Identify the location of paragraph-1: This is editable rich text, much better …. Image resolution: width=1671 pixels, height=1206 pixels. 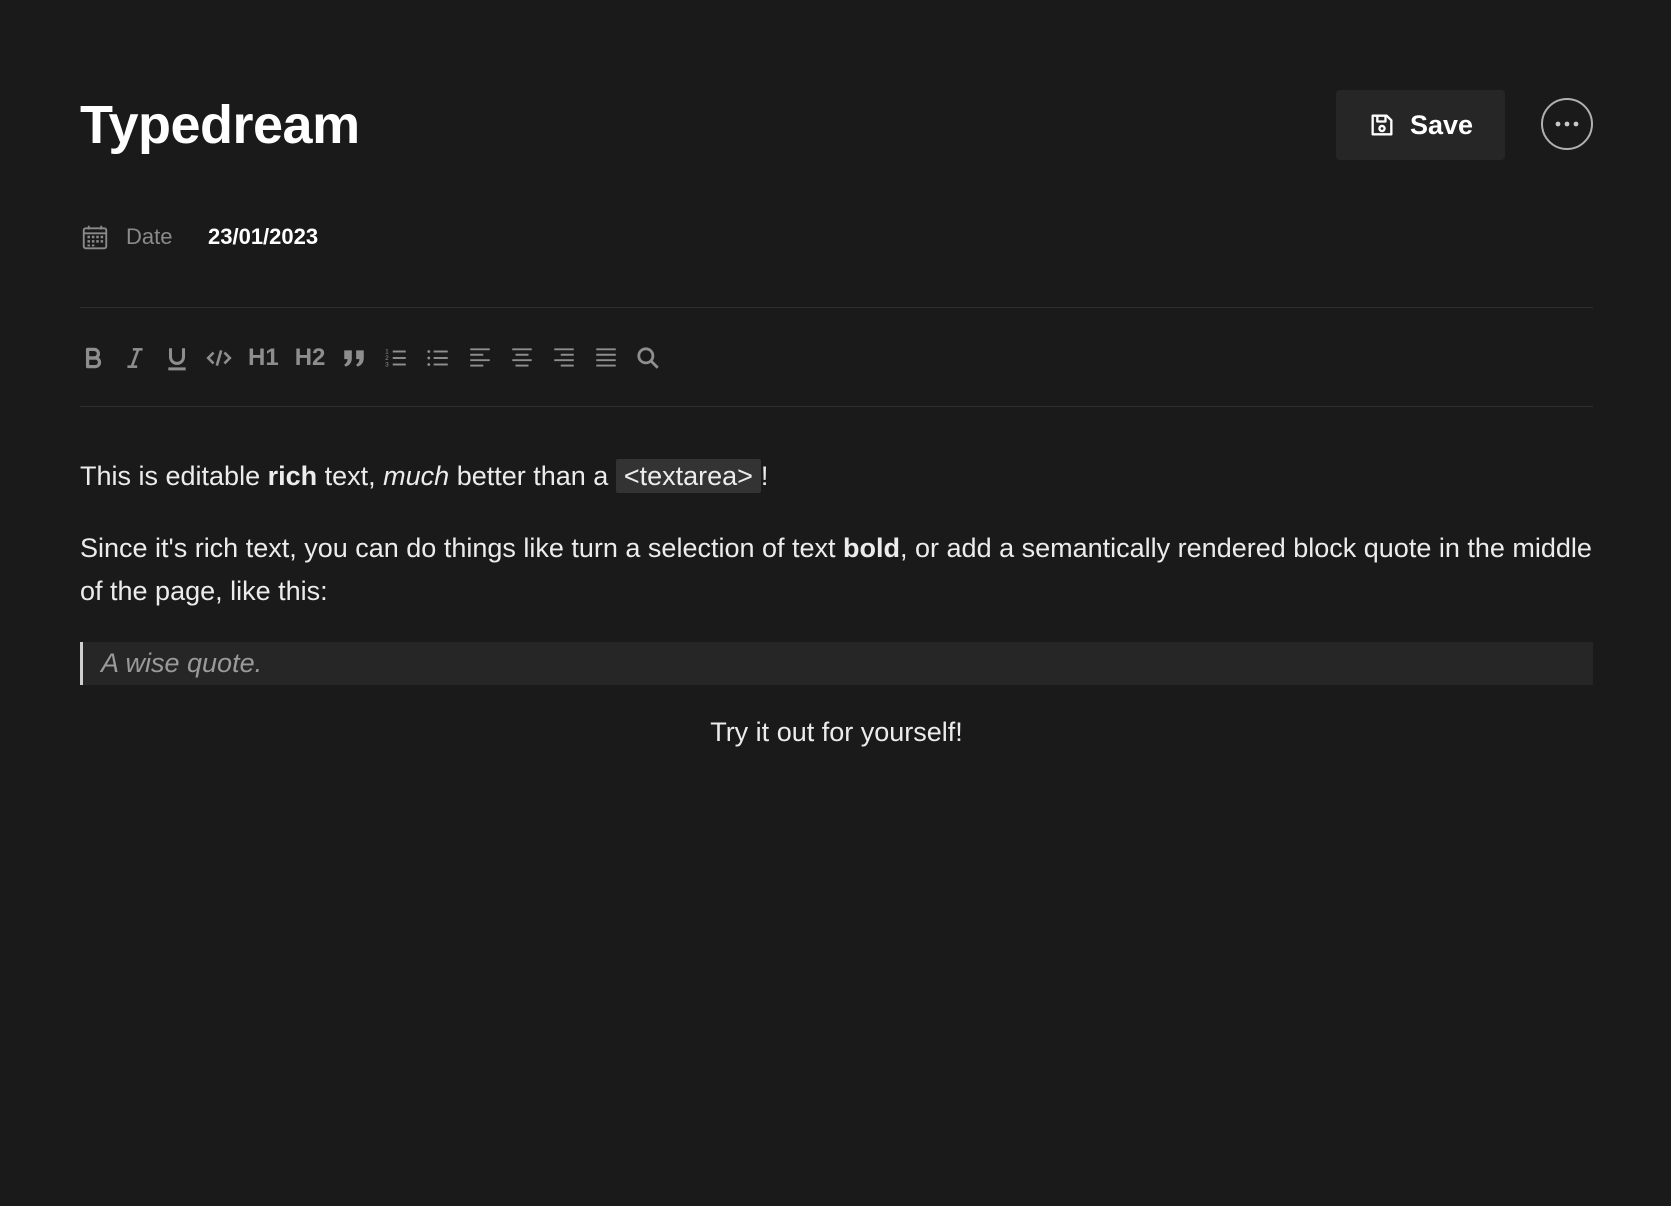
(836, 476).